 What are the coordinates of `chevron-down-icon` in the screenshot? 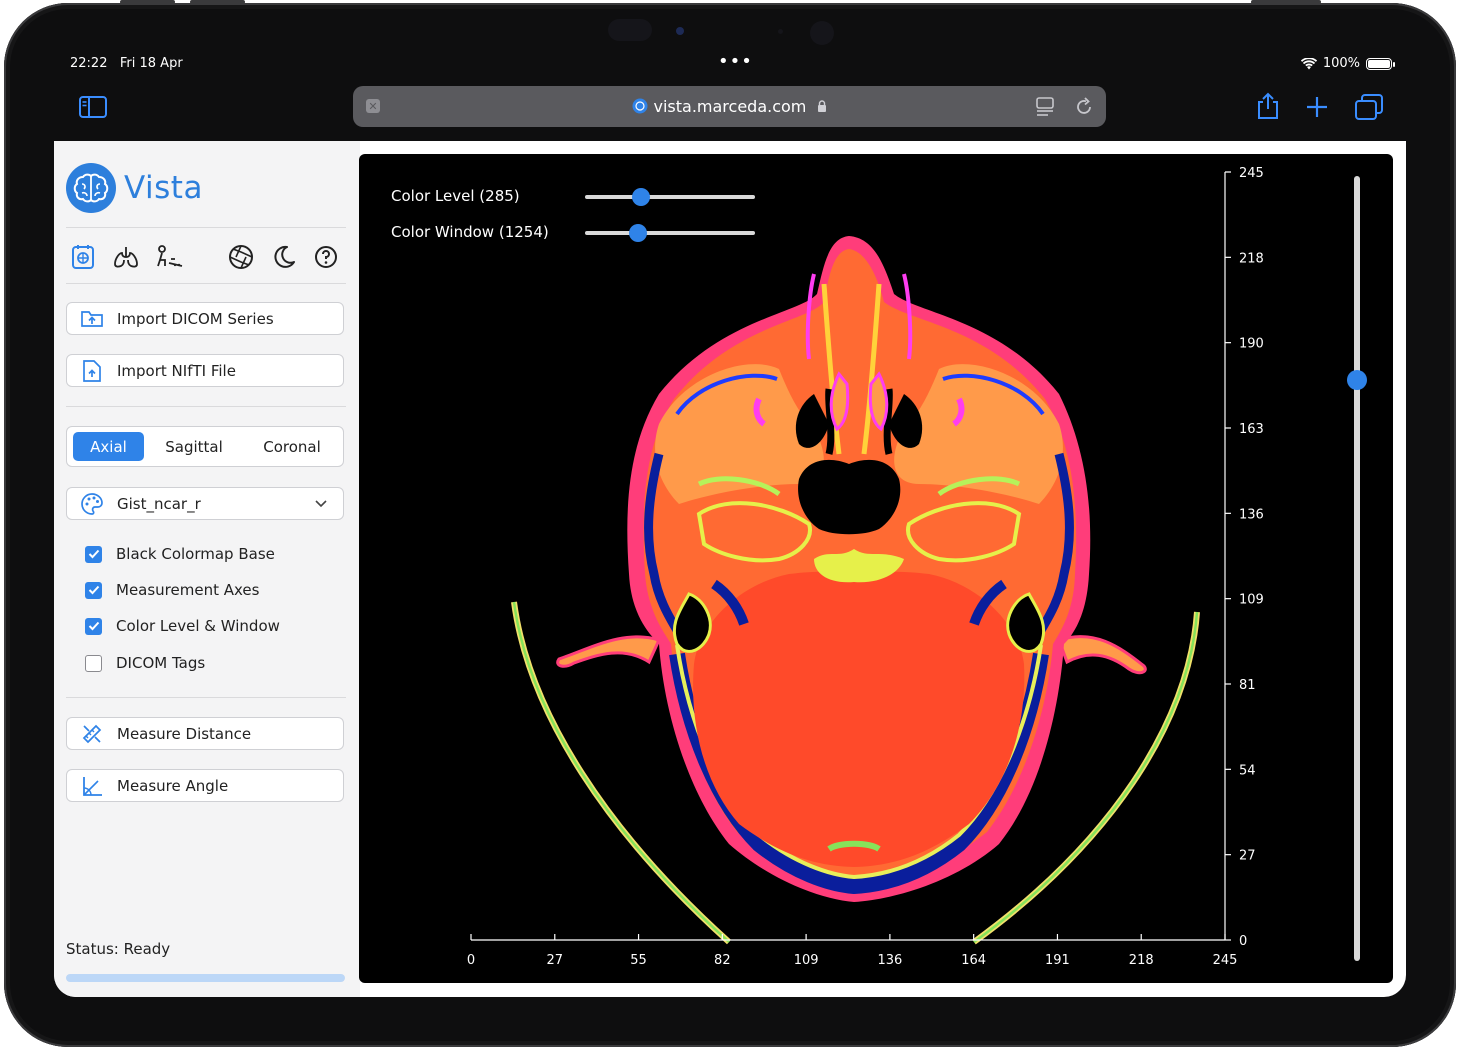 It's located at (321, 504).